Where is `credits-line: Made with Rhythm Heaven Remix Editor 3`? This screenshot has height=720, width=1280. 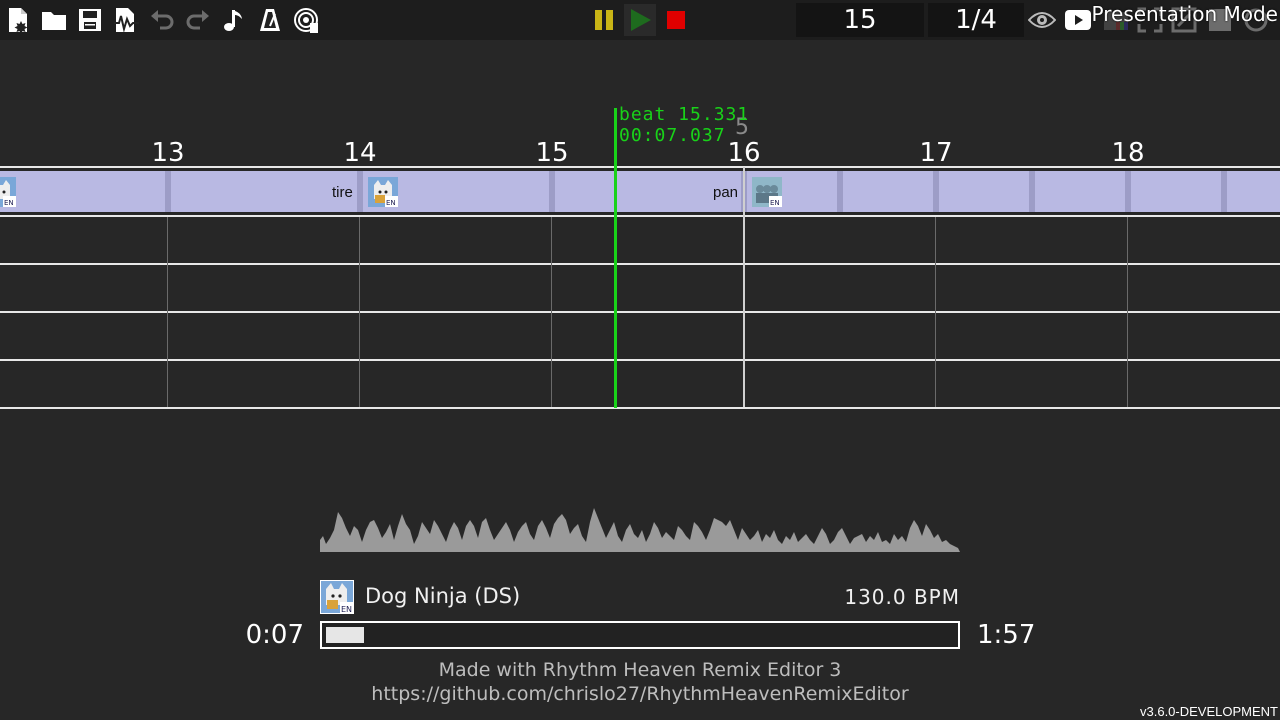 credits-line: Made with Rhythm Heaven Remix Editor 3 is located at coordinates (640, 670).